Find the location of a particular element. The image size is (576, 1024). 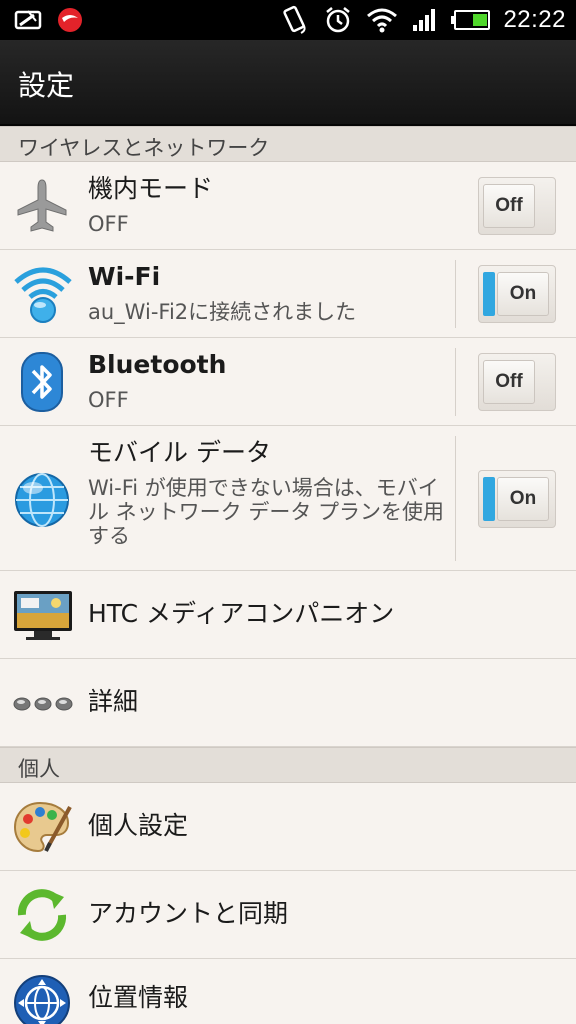

bluetooth-toggle-label: Off is located at coordinates (509, 382).